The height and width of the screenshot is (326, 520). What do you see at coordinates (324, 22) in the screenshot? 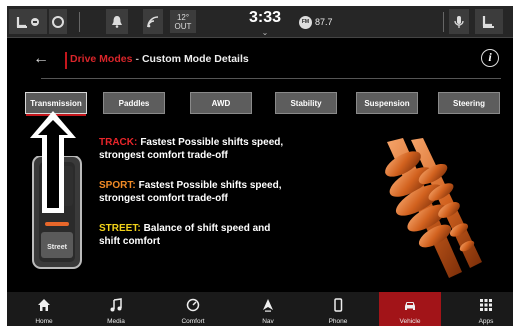
I see `radio-frequency: 87.7` at bounding box center [324, 22].